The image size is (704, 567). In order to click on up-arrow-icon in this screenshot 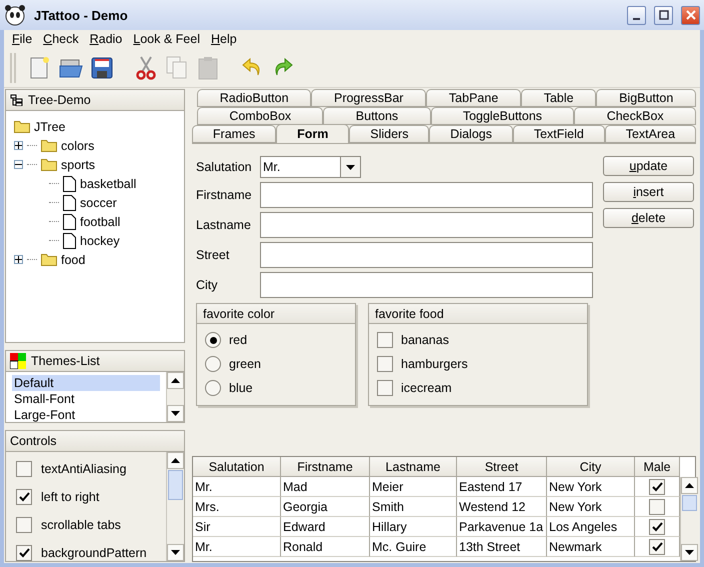, I will do `click(689, 485)`.